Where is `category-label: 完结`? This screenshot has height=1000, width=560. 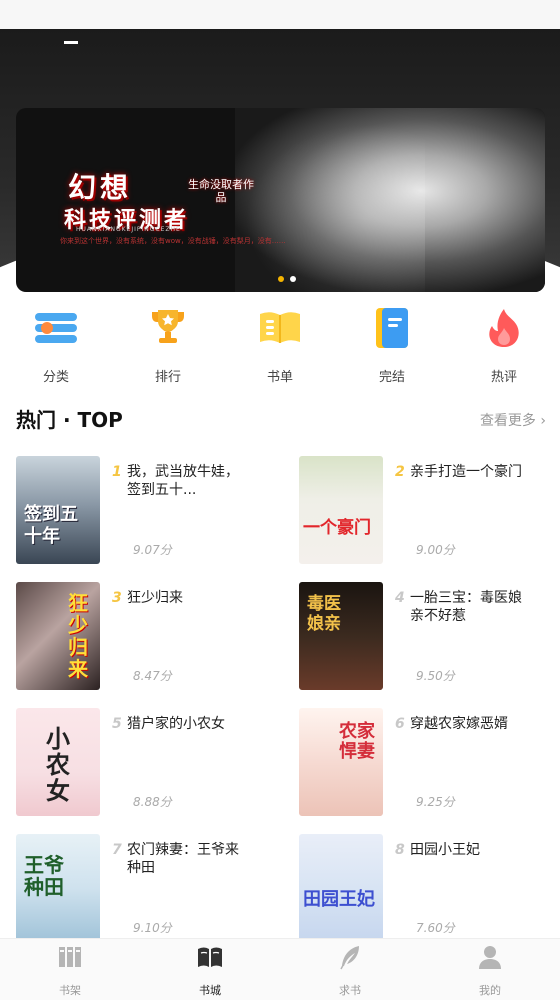
category-label: 完结 is located at coordinates (391, 377).